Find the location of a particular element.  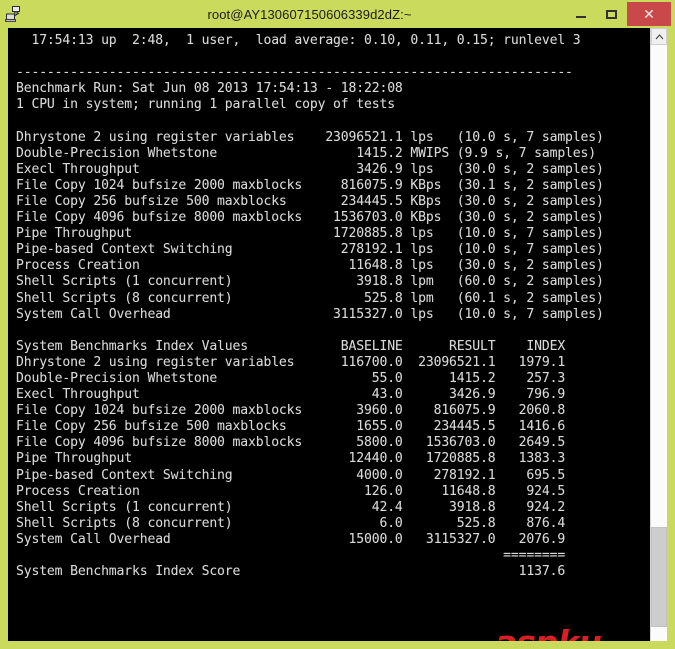

maximize-button is located at coordinates (611, 14).